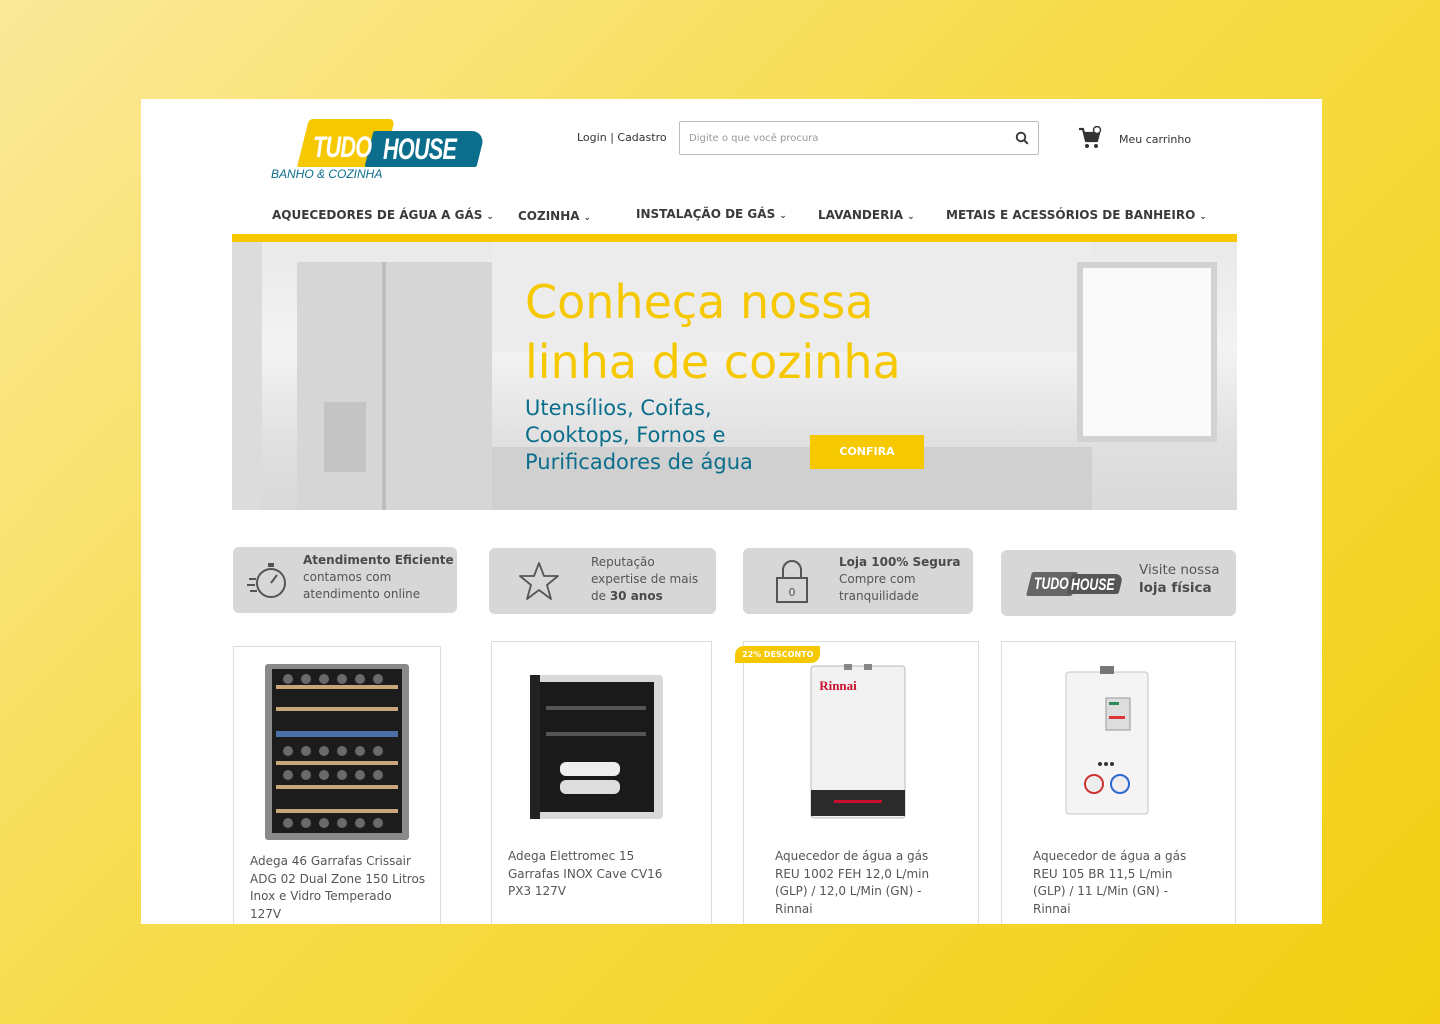 Image resolution: width=1440 pixels, height=1024 pixels. I want to click on water-heater-image, so click(1107, 740).